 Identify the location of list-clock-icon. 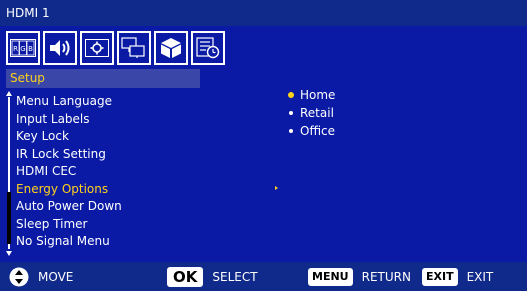
(208, 48).